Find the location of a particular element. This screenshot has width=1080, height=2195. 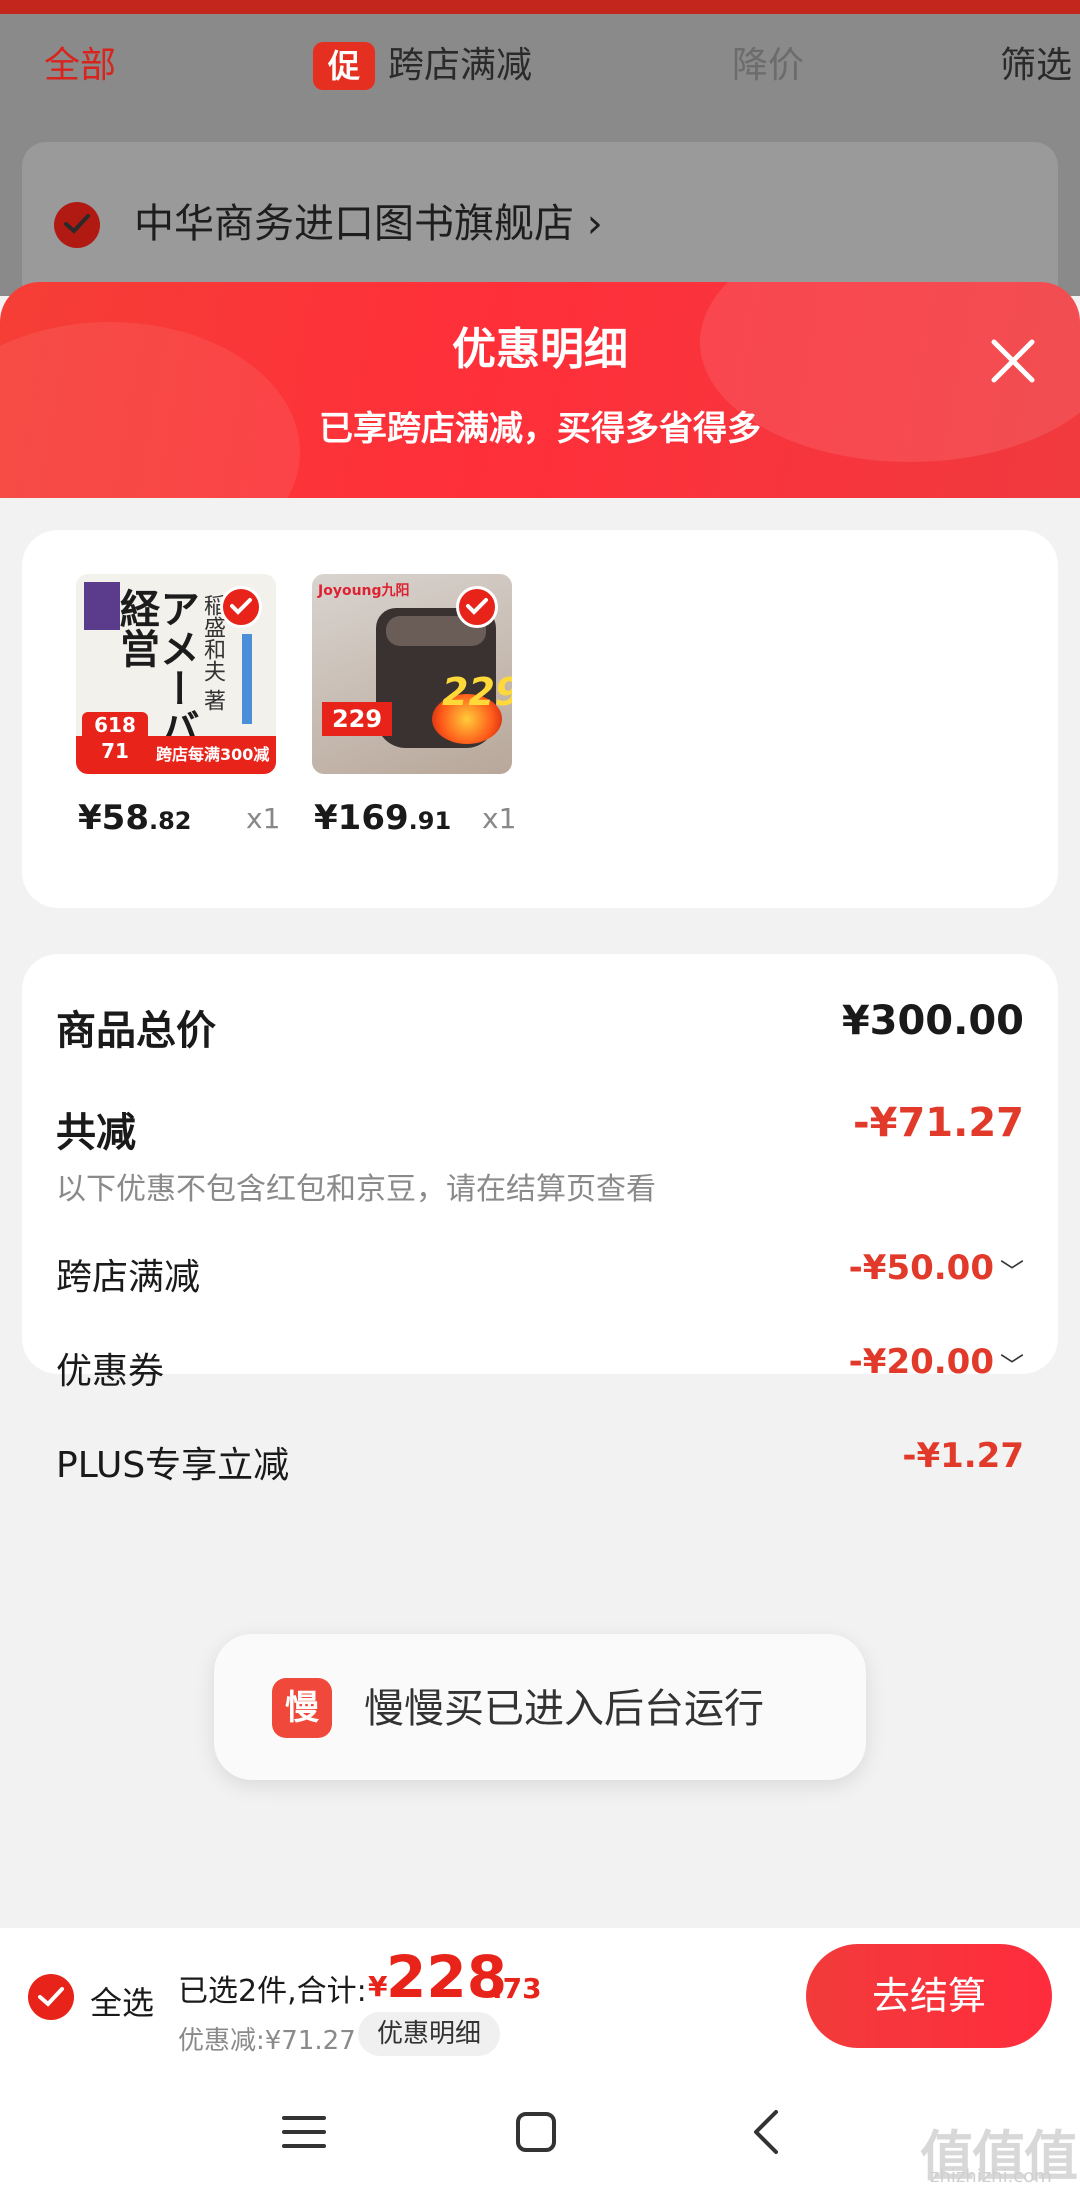

reduce-value: -¥71.27 is located at coordinates (938, 1123).